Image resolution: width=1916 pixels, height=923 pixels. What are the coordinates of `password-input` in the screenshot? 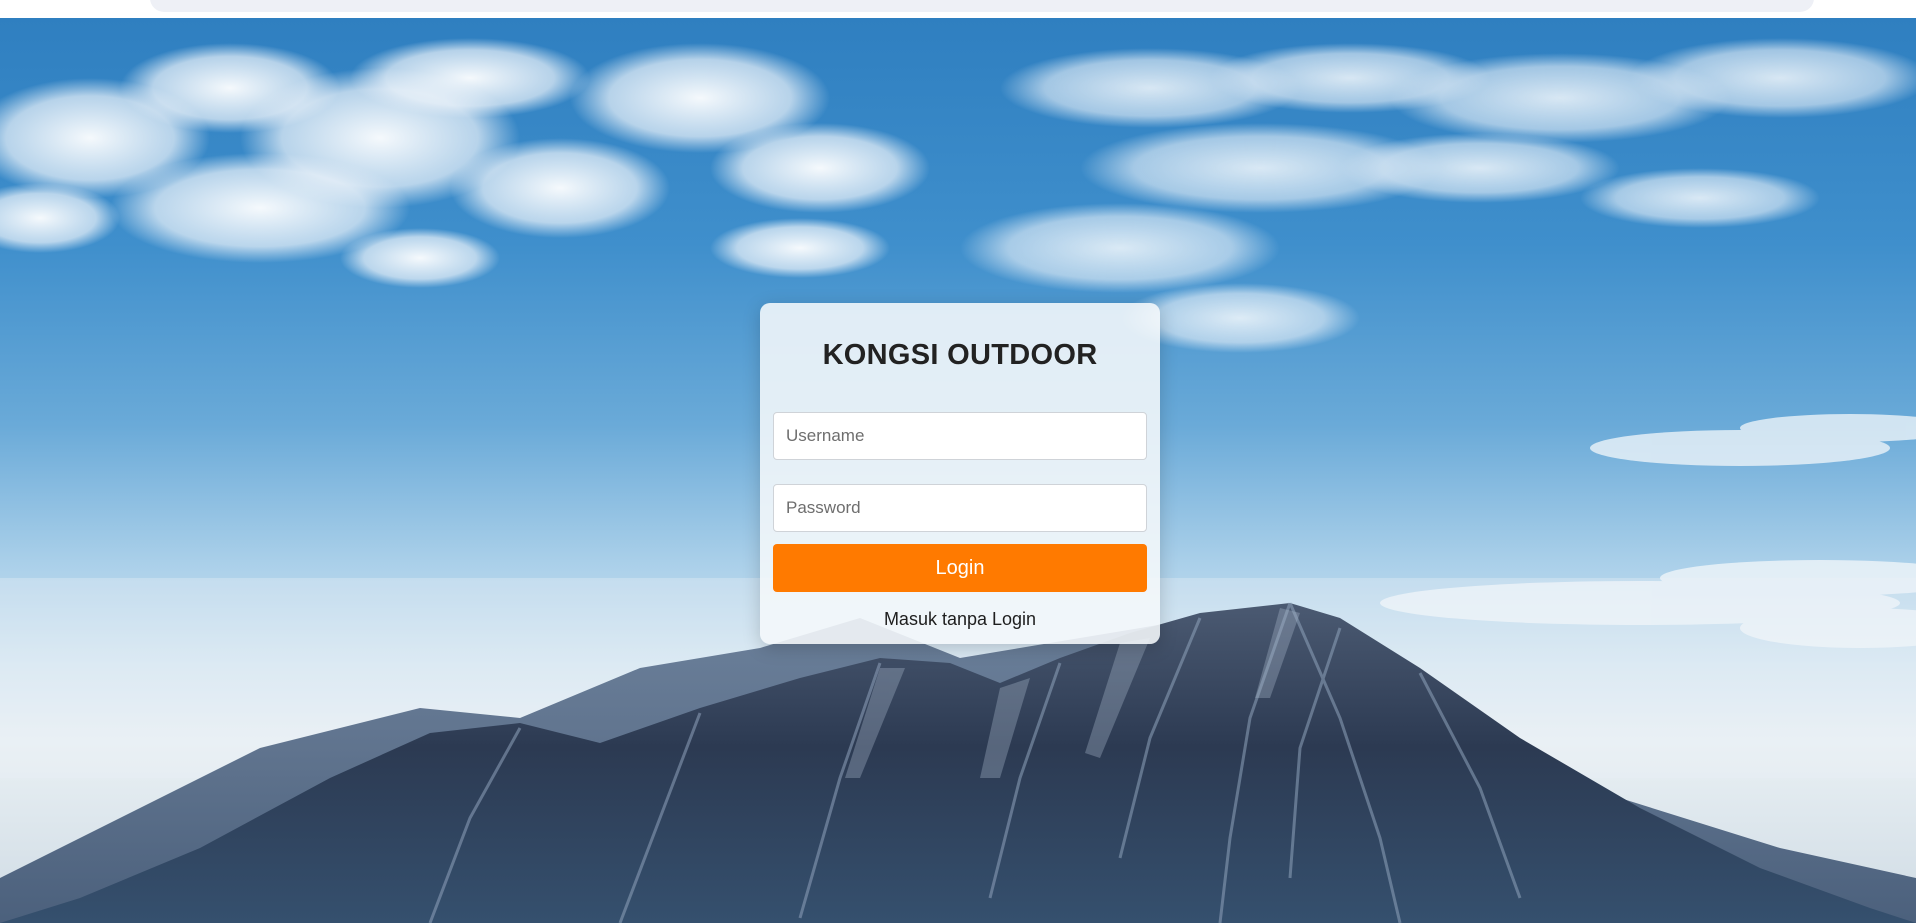 It's located at (960, 508).